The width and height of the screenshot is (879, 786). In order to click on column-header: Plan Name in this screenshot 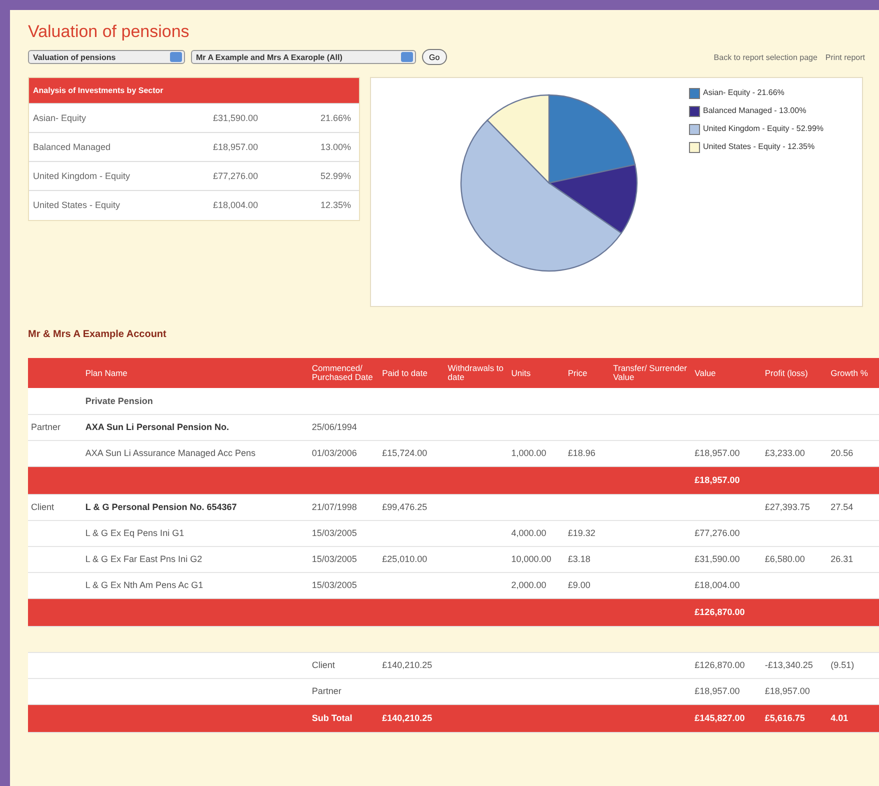, I will do `click(106, 373)`.